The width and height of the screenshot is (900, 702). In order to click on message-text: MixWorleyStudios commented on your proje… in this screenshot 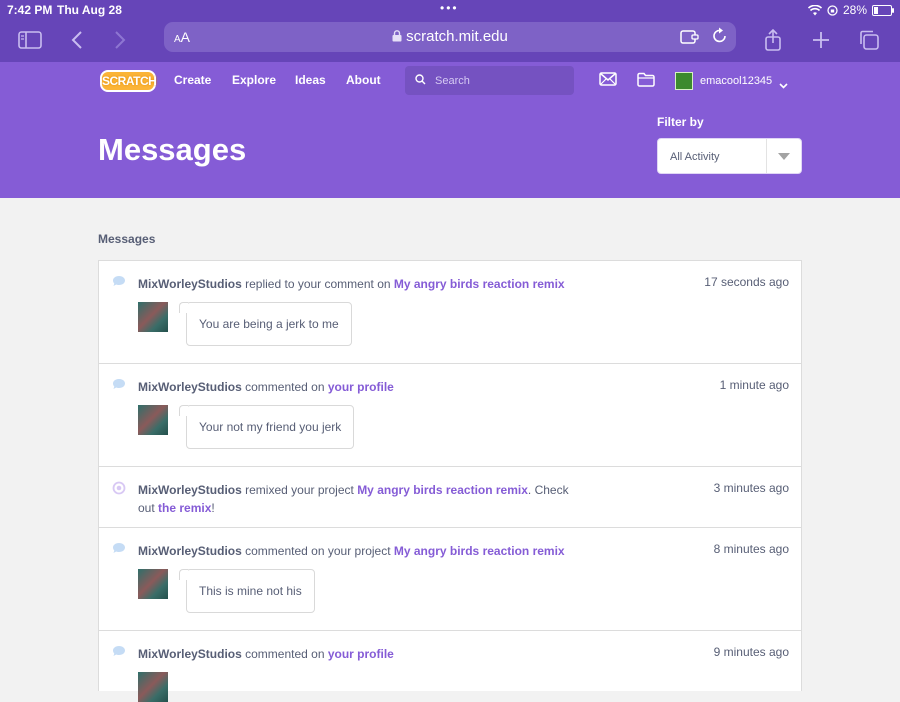, I will do `click(351, 551)`.